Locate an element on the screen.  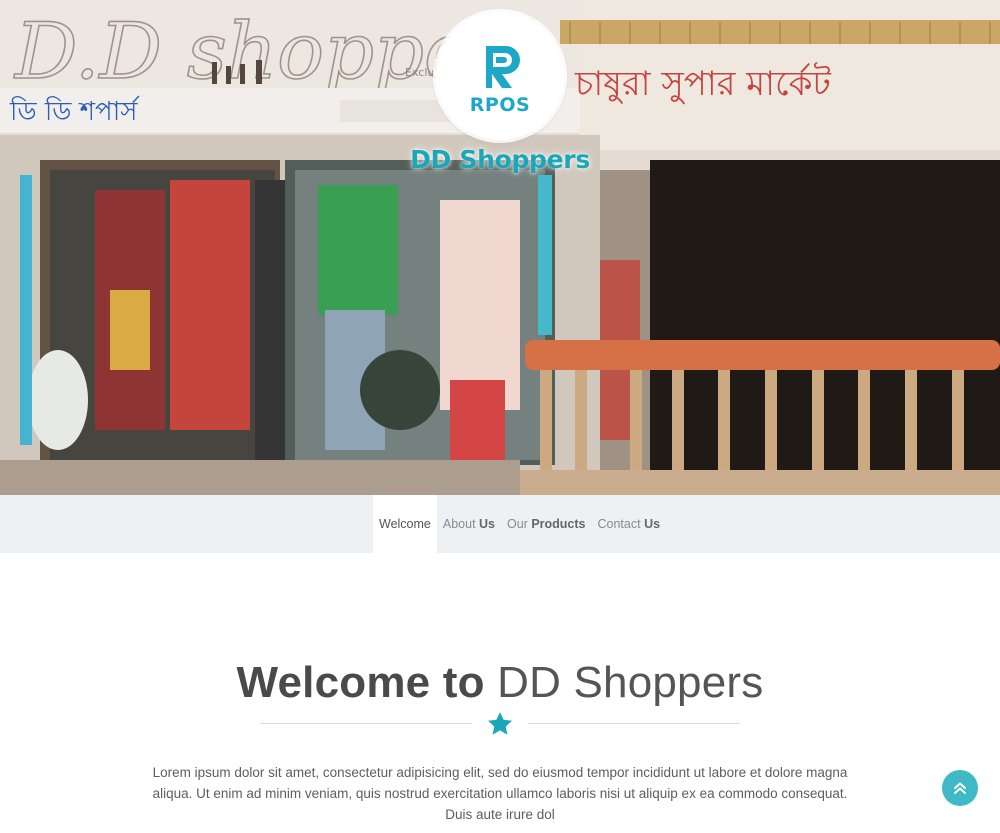
nav-menu: Welcome About Us Our Products Contact Us is located at coordinates (519, 524).